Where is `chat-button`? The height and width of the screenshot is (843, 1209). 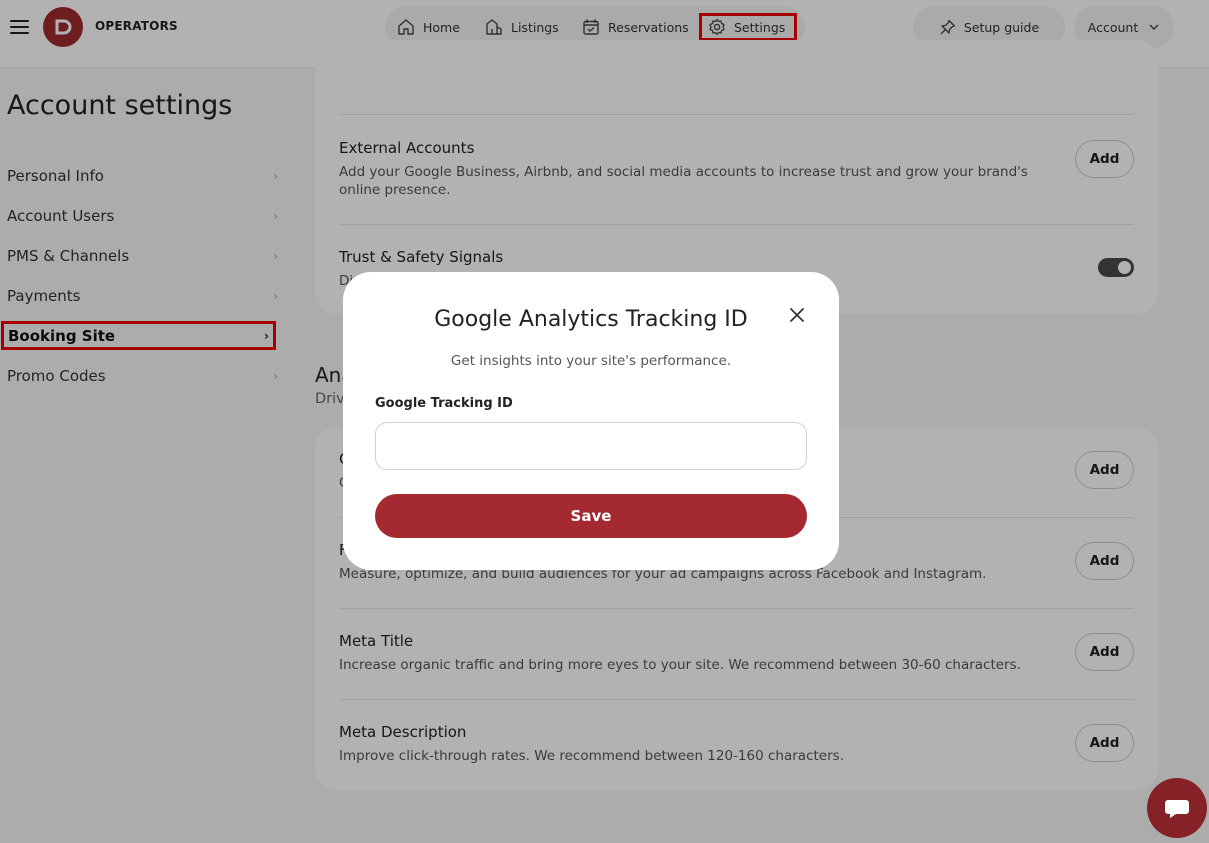
chat-button is located at coordinates (1177, 808).